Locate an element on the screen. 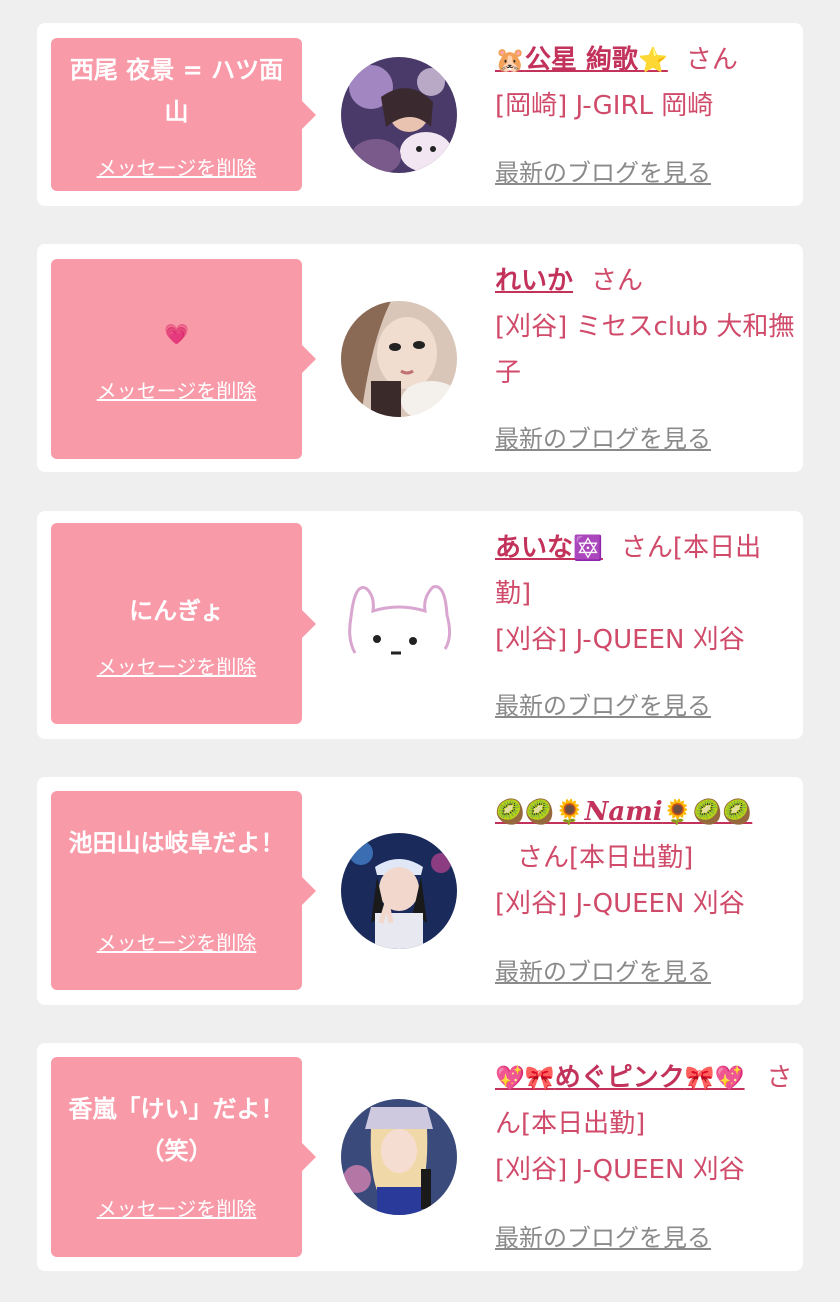 This screenshot has height=1302, width=840. message-bubble: 香嵐「けい」だよ！（笑） メッセージを削除 is located at coordinates (183, 1157).